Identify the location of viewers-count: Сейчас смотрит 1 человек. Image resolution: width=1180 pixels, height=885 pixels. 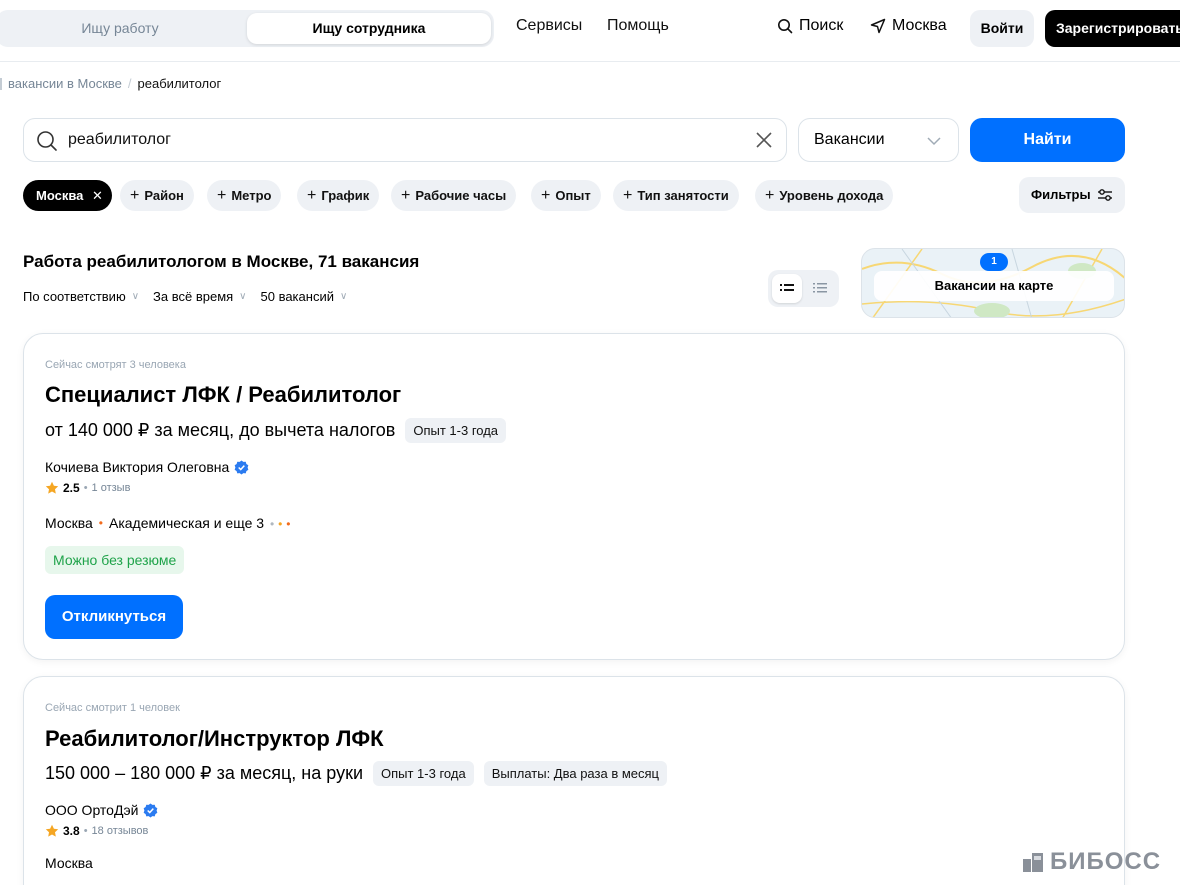
(112, 708).